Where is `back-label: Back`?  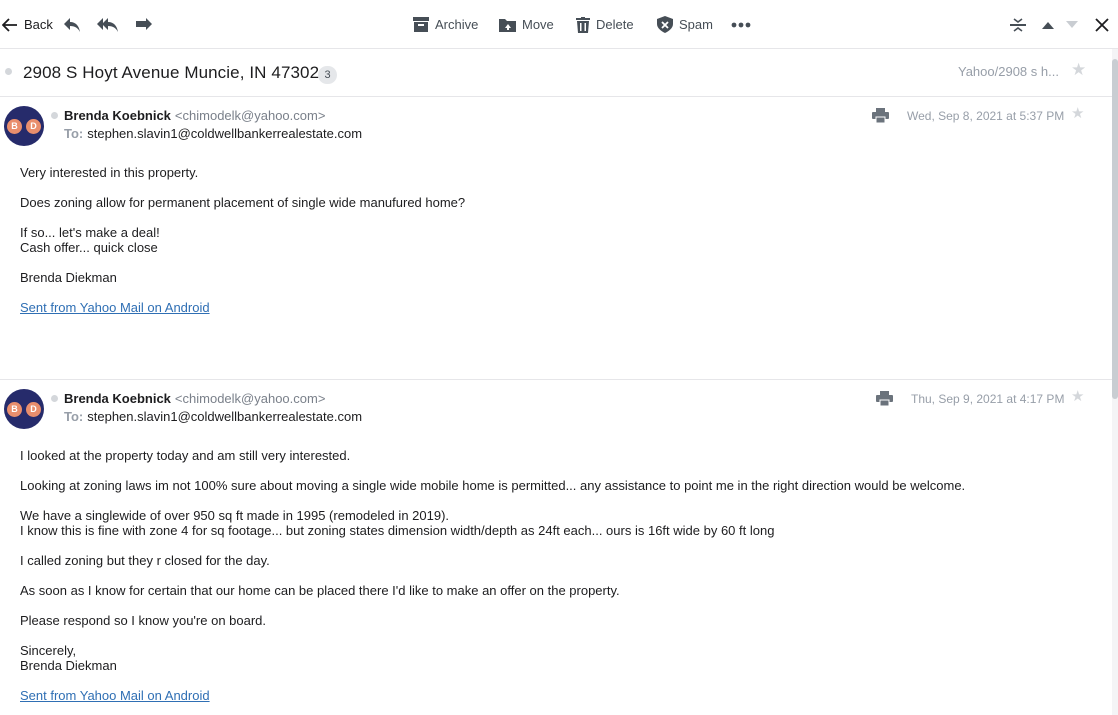
back-label: Back is located at coordinates (38, 24).